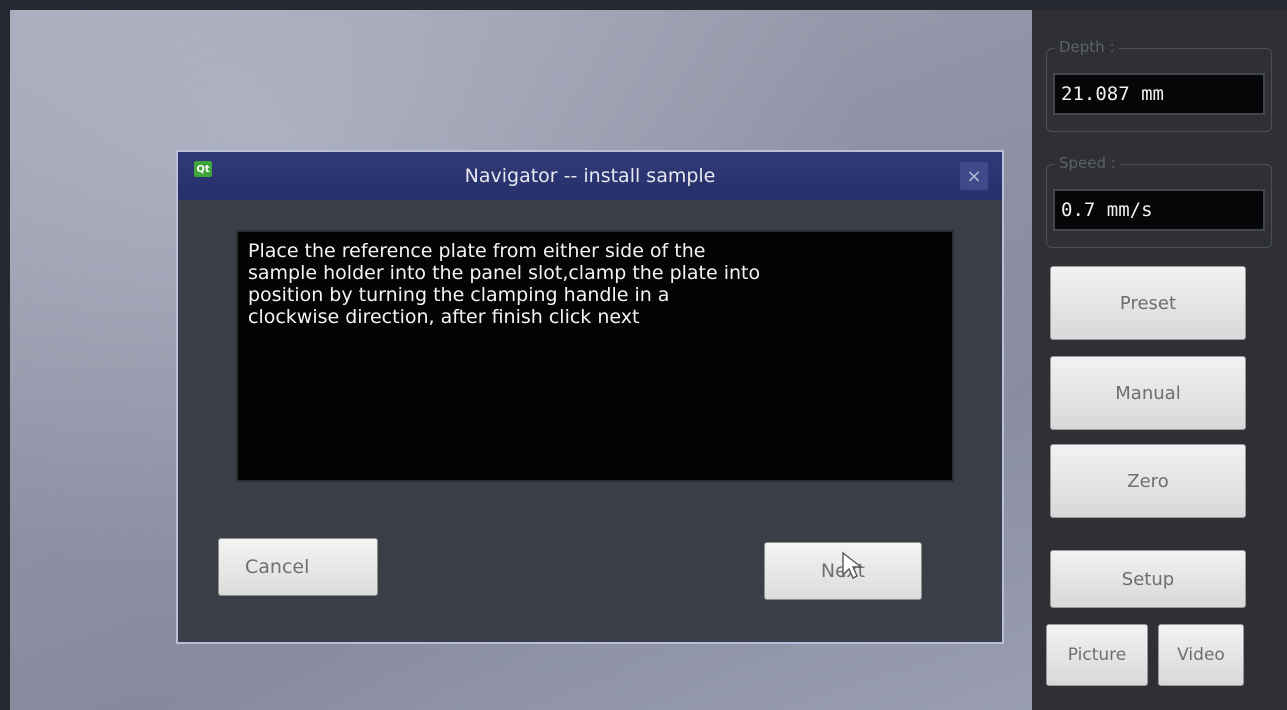 This screenshot has height=710, width=1287. What do you see at coordinates (1159, 94) in the screenshot?
I see `depth-readout: 21.087 mm` at bounding box center [1159, 94].